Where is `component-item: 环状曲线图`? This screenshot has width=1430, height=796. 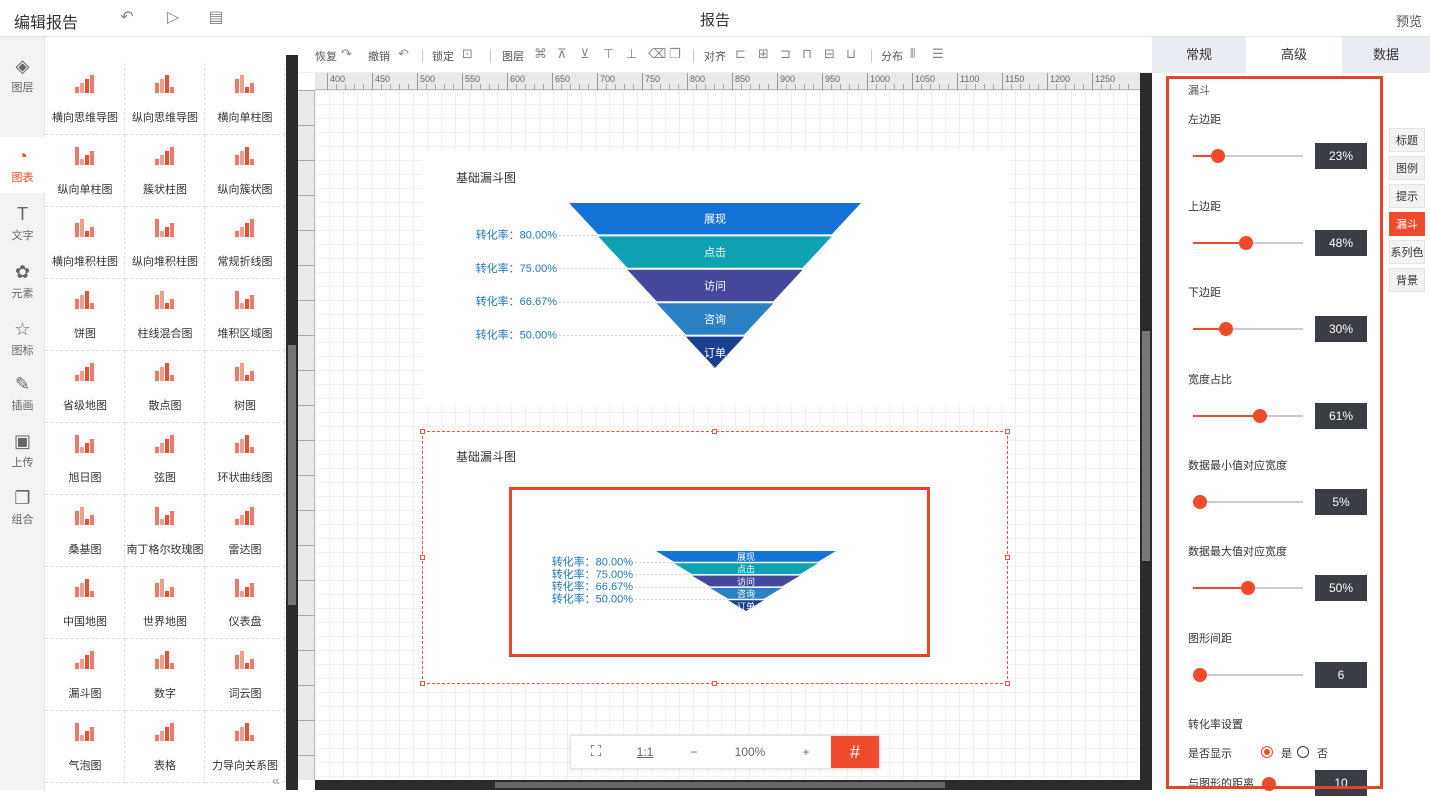
component-item: 环状曲线图 is located at coordinates (245, 459).